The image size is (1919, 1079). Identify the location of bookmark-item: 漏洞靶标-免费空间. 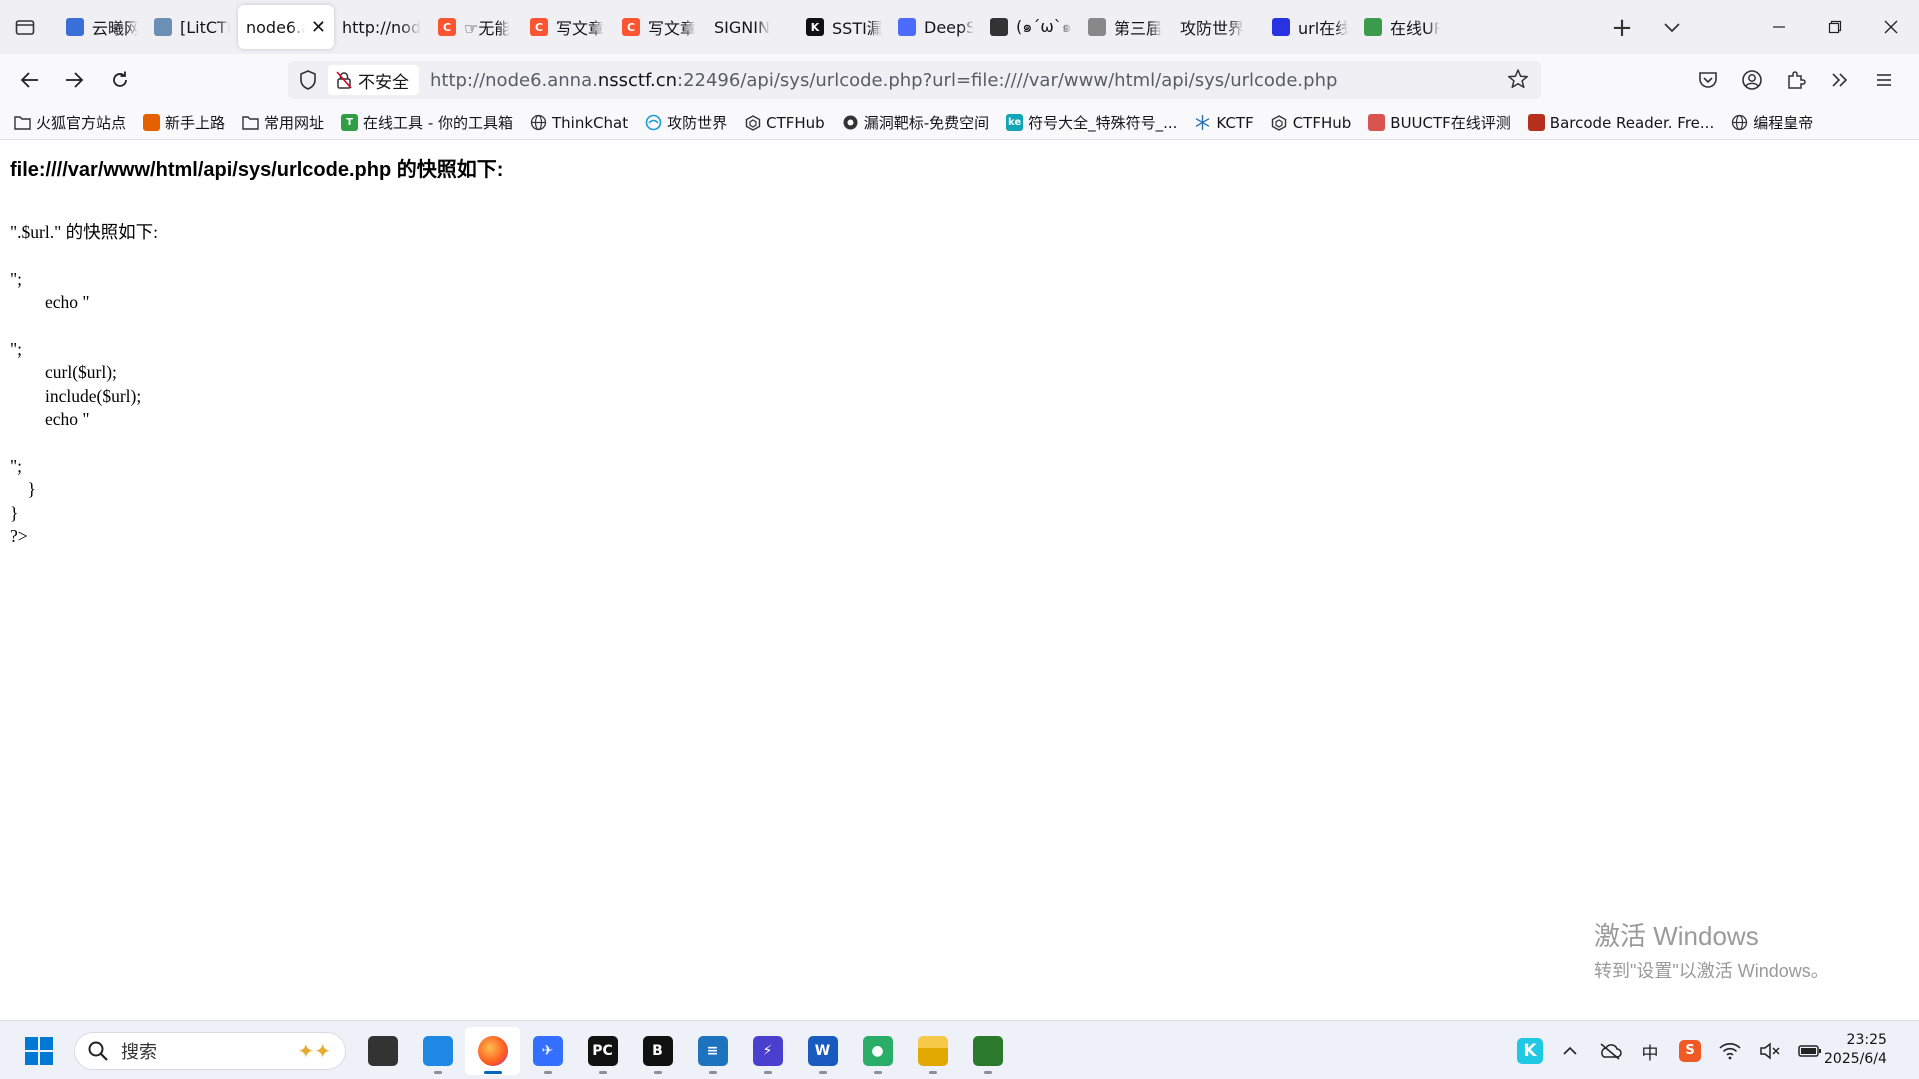
(915, 122).